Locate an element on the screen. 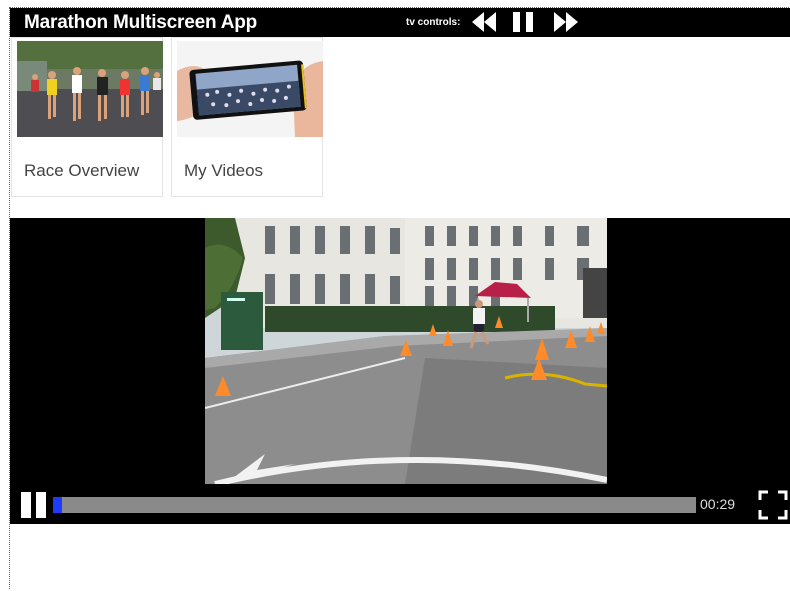  my-videos-thumbnail is located at coordinates (250, 89).